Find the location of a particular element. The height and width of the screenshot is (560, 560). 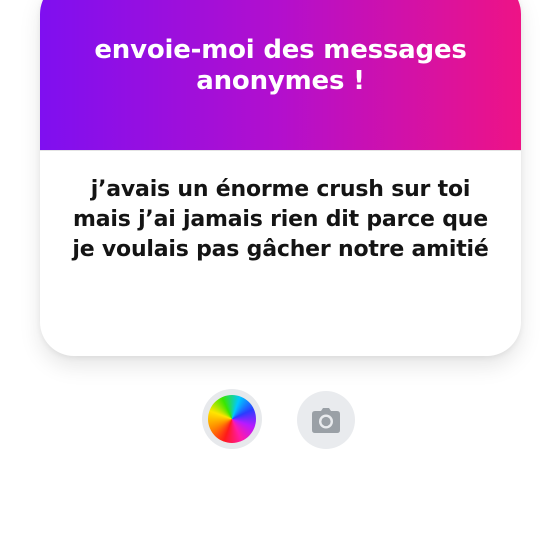

color-picker-button is located at coordinates (232, 419).